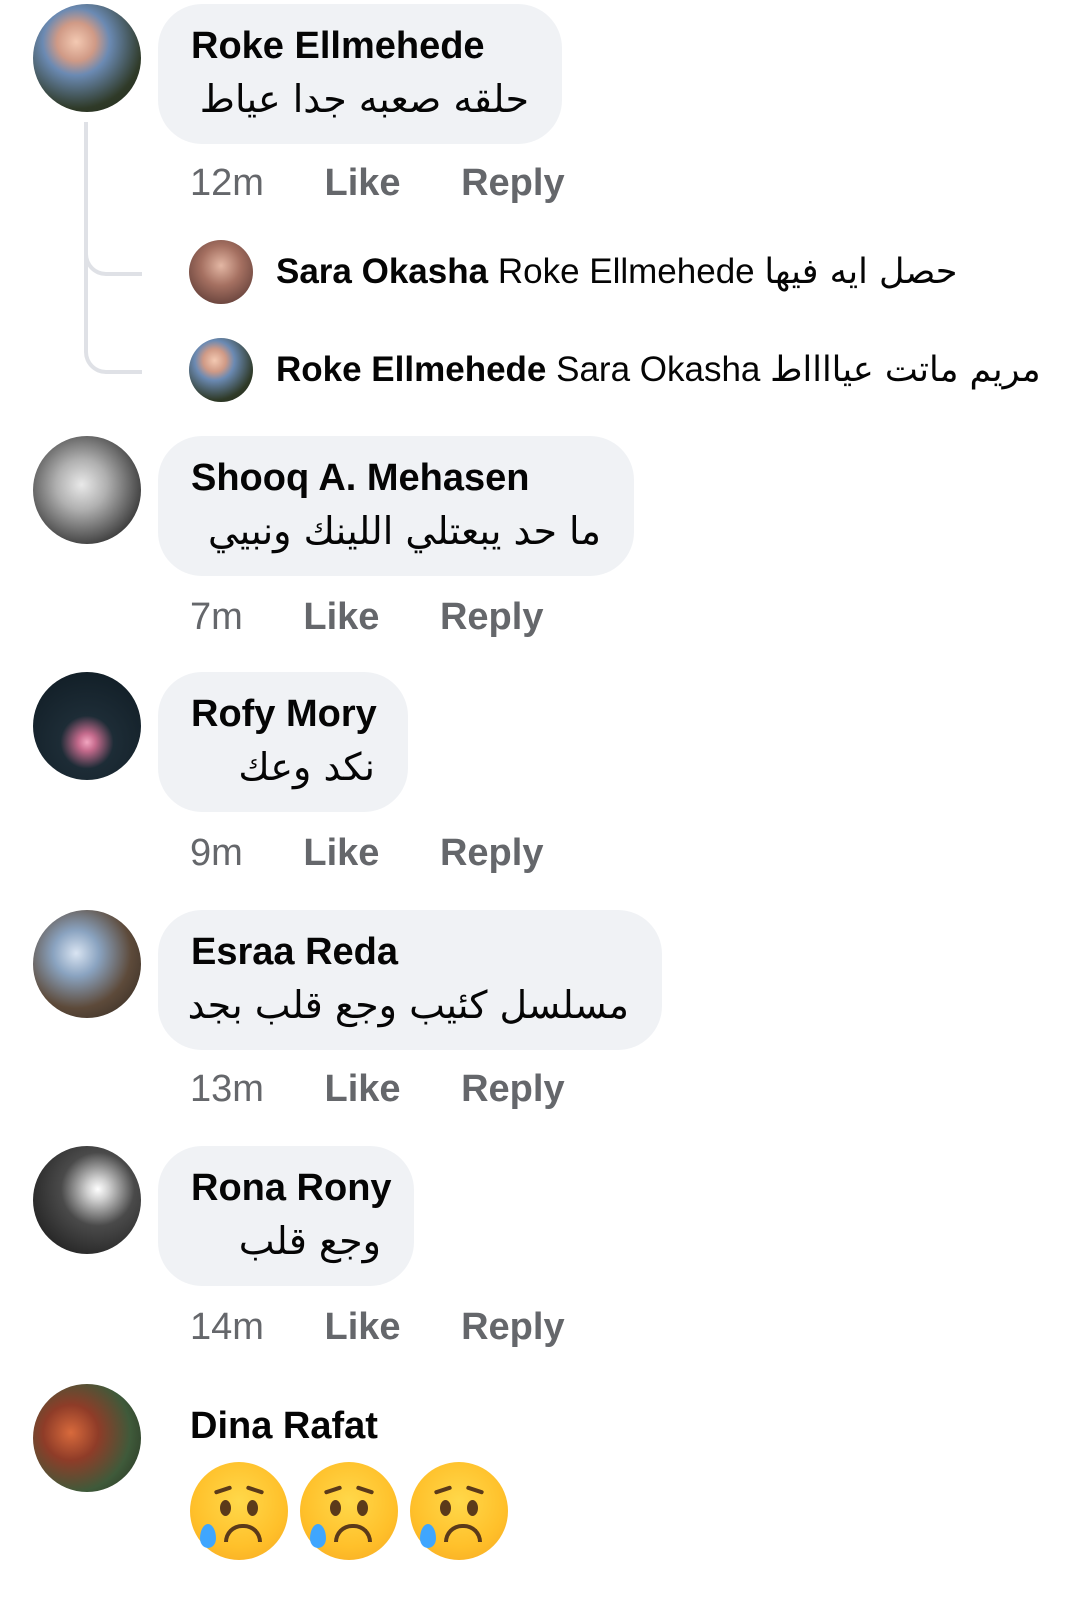  What do you see at coordinates (905, 370) in the screenshot?
I see `reply-text: مريم ماتت عيااااط` at bounding box center [905, 370].